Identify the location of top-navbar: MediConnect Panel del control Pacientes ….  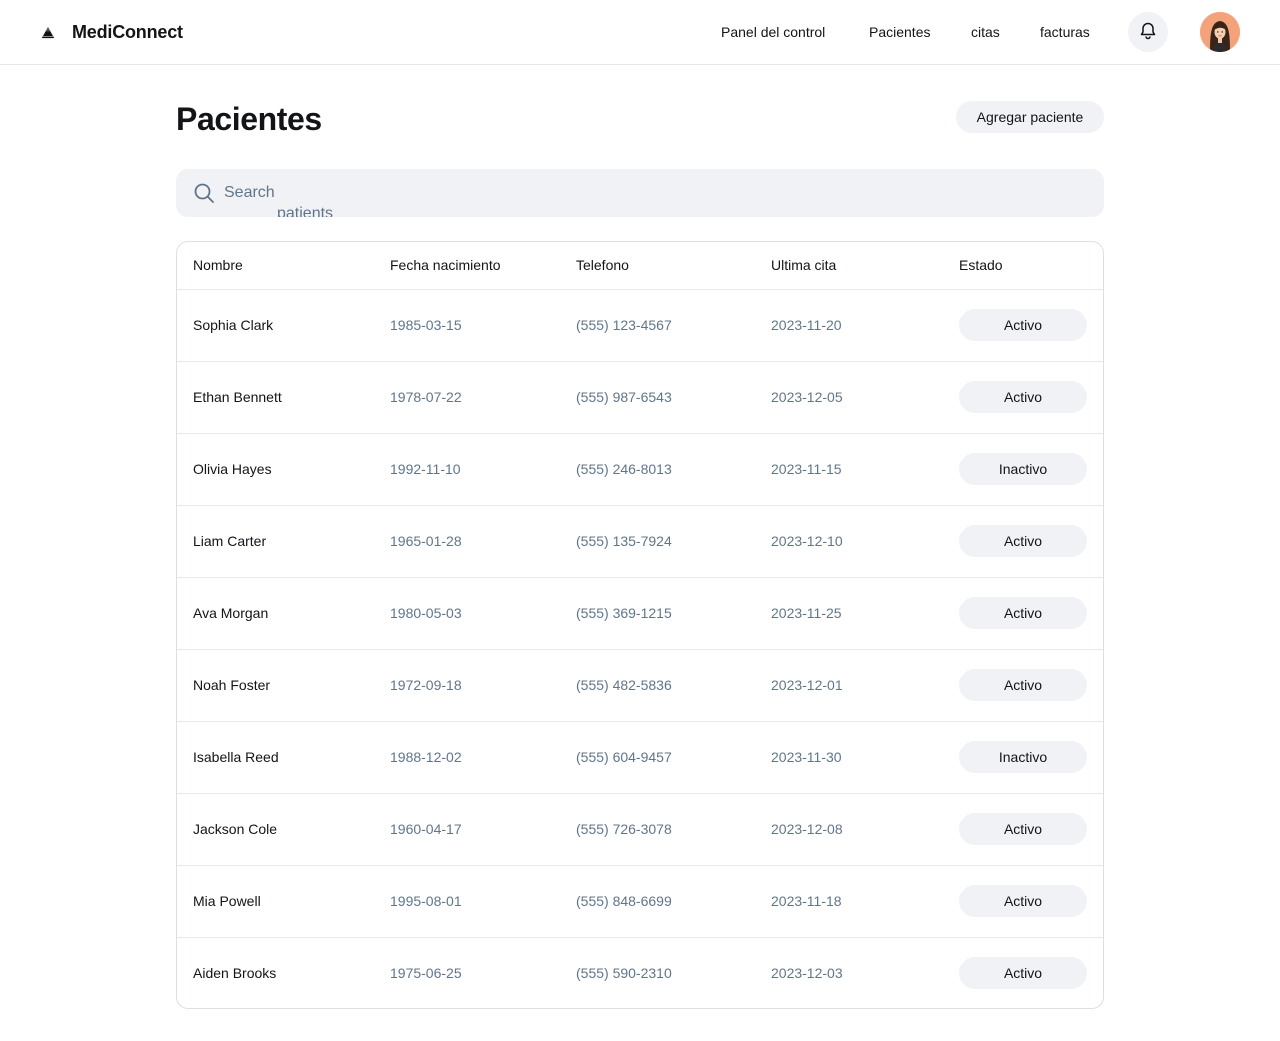
(640, 32).